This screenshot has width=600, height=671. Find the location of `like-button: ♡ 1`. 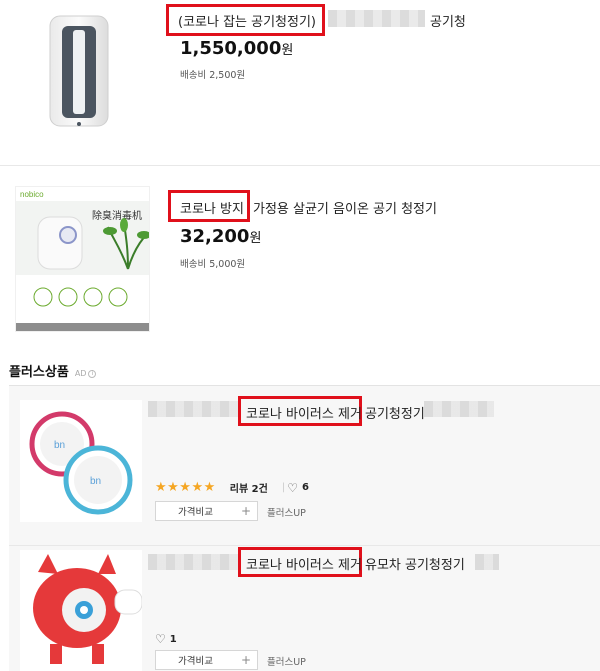

like-button: ♡ 1 is located at coordinates (166, 639).